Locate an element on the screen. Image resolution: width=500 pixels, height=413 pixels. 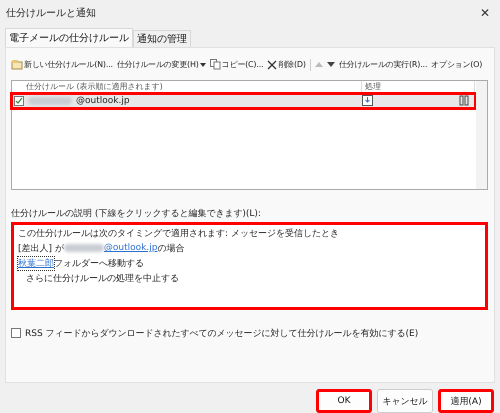
checkbox-label: RSS フィードからダウンロードされたすべてのメッセージに対して仕分けルールを有効にする(E) is located at coordinates (221, 334).